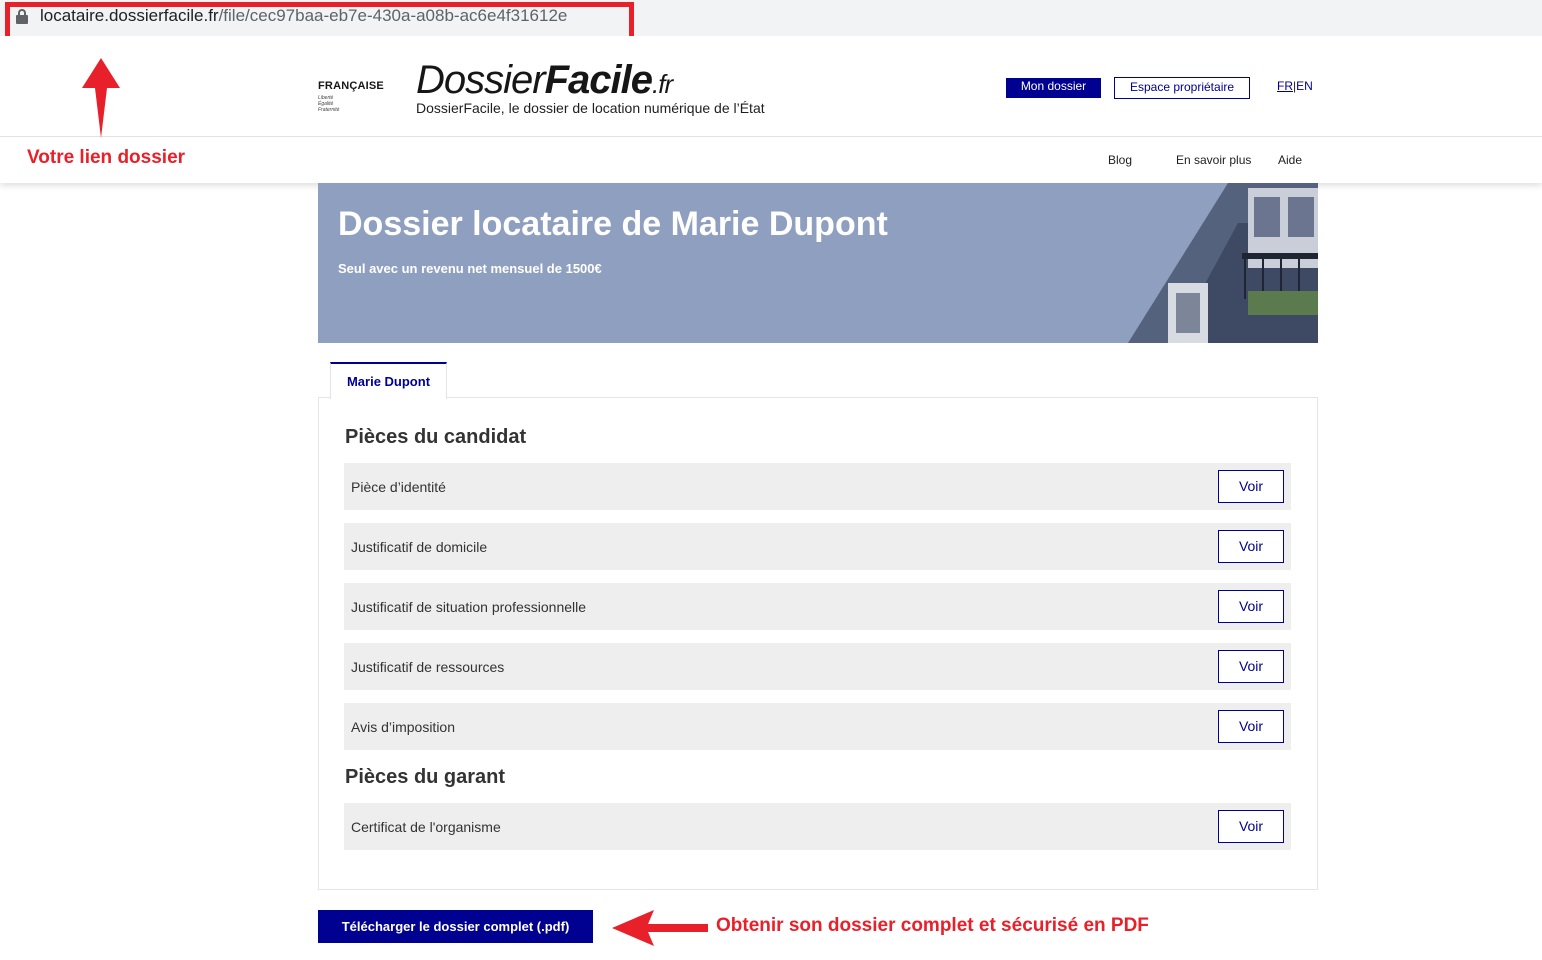 The image size is (1542, 960). What do you see at coordinates (403, 727) in the screenshot?
I see `document-label: Avis d’imposition` at bounding box center [403, 727].